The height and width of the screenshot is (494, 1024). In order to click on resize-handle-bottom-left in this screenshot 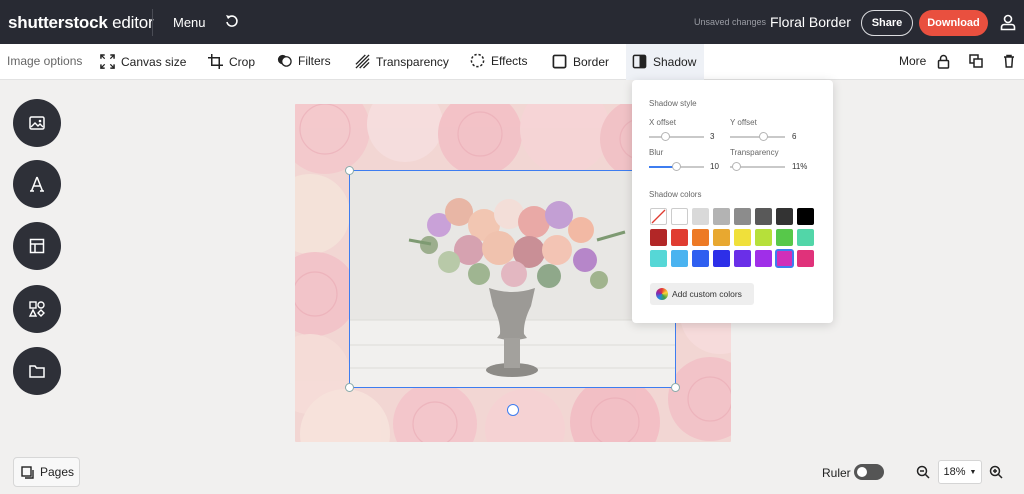, I will do `click(349, 387)`.